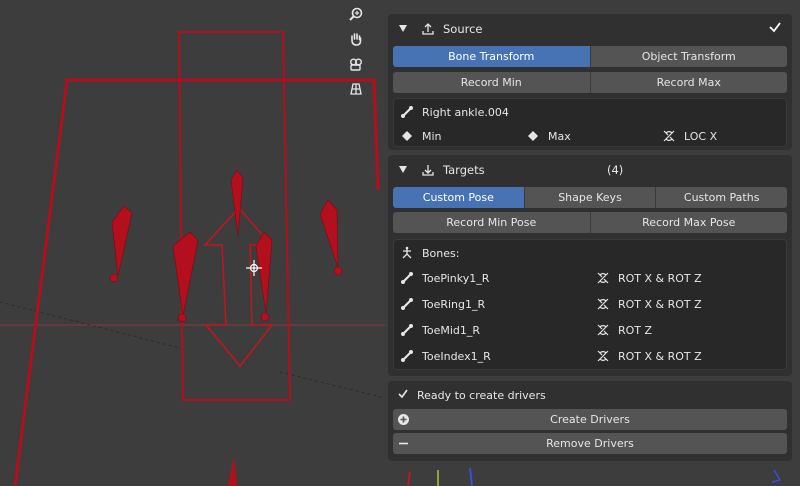  I want to click on bone-envelope, so click(234, 216).